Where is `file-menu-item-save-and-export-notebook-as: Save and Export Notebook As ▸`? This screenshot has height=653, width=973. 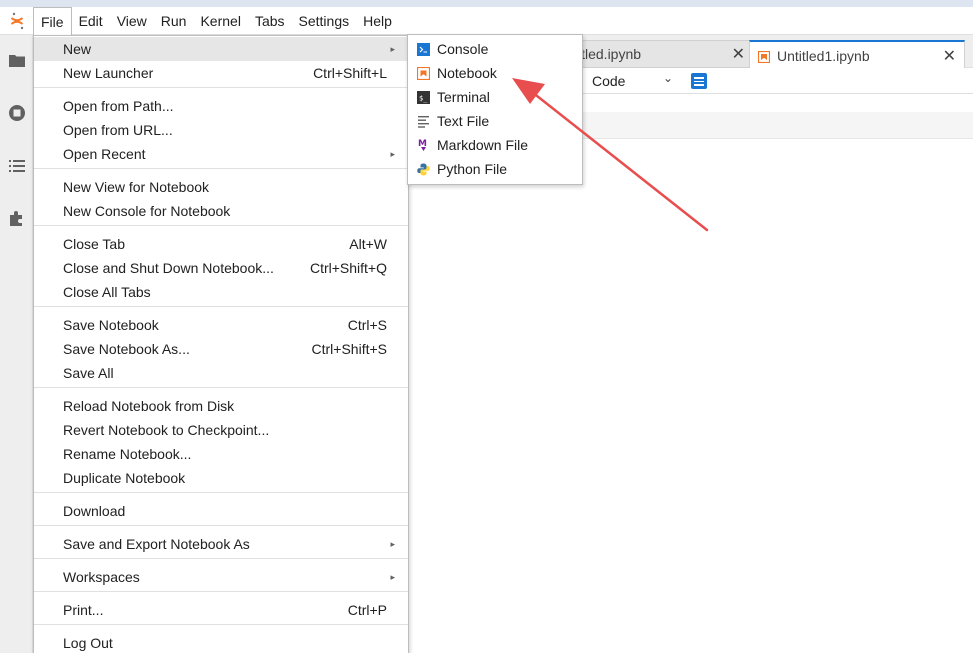
file-menu-item-save-and-export-notebook-as: Save and Export Notebook As ▸ is located at coordinates (221, 544).